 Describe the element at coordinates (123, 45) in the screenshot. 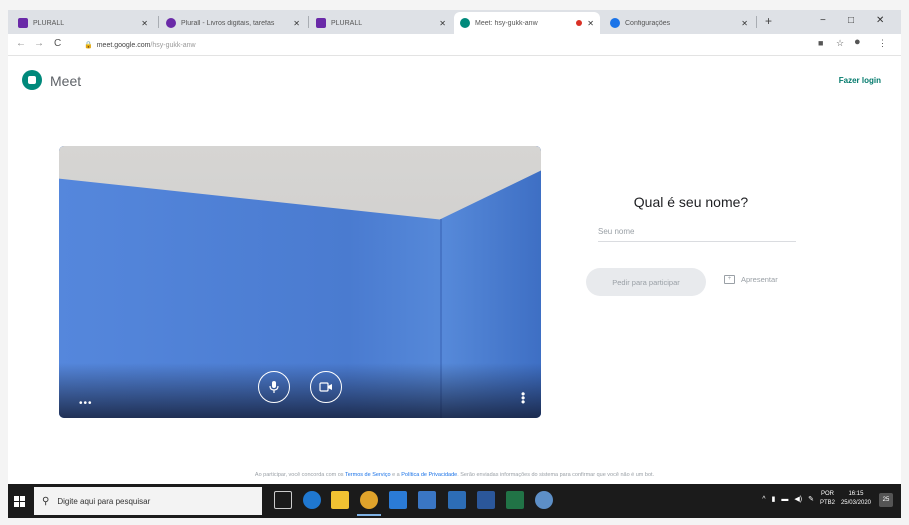

I see `url-host: meet.google.com` at that location.